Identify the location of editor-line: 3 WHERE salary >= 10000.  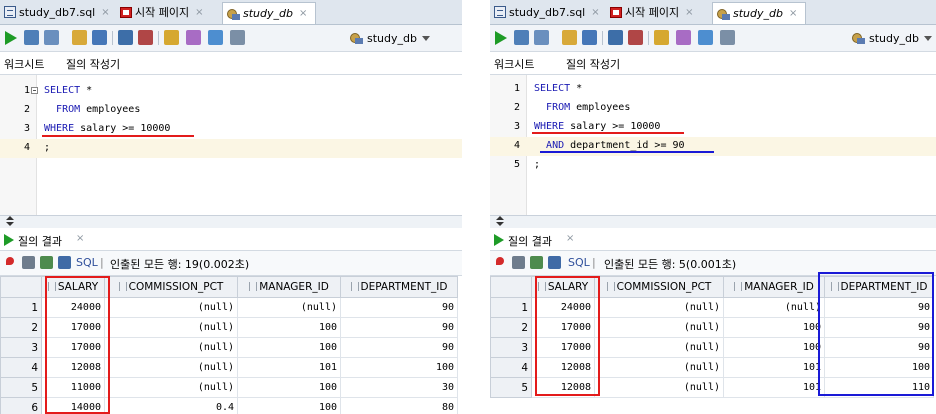
(587, 126).